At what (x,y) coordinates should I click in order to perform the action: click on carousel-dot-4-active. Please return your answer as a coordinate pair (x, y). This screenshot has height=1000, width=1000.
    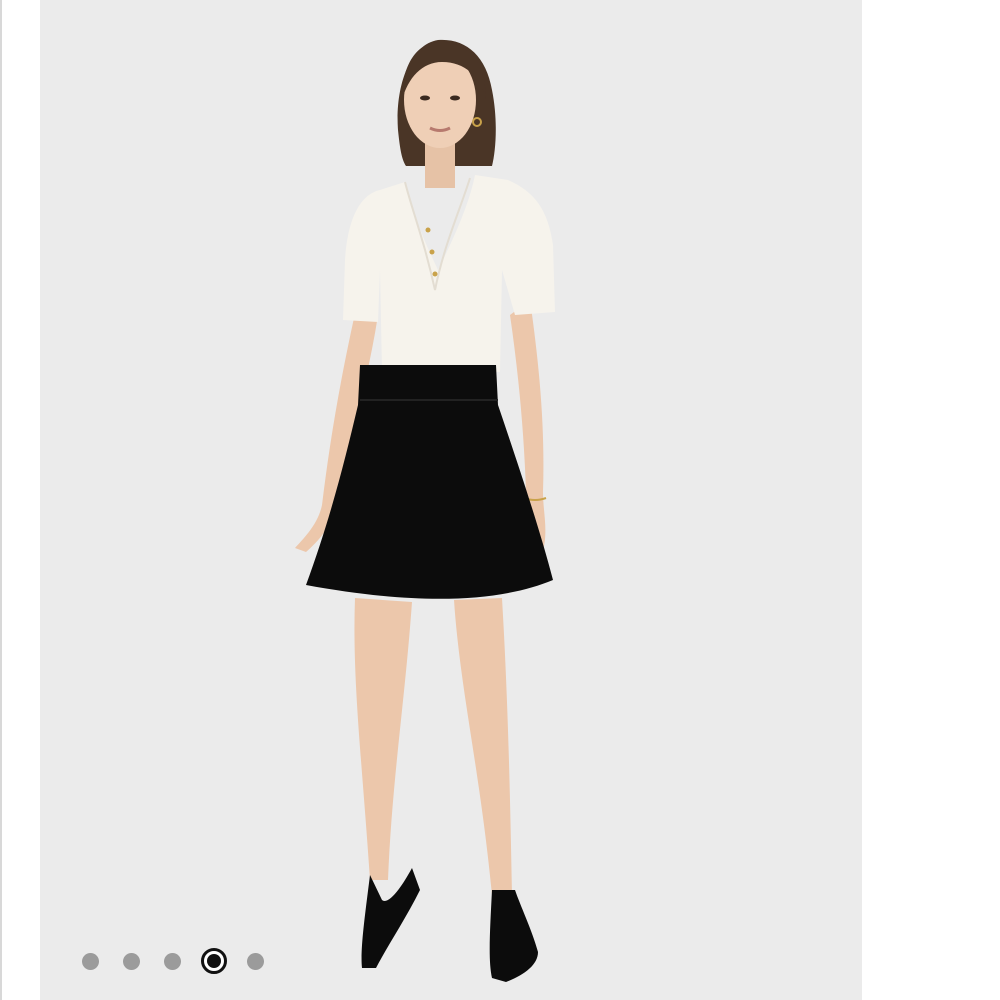
    Looking at the image, I should click on (214, 961).